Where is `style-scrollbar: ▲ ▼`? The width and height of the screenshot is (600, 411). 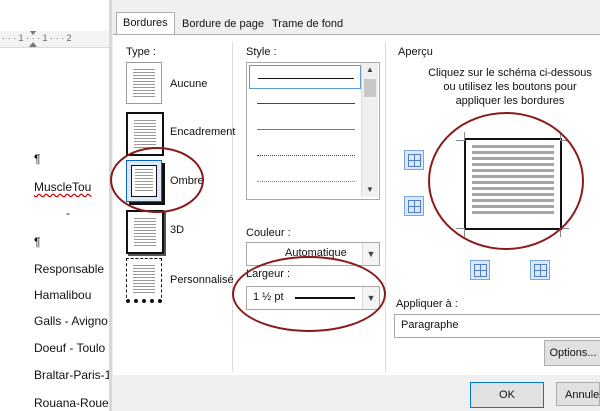
style-scrollbar: ▲ ▼ is located at coordinates (369, 130).